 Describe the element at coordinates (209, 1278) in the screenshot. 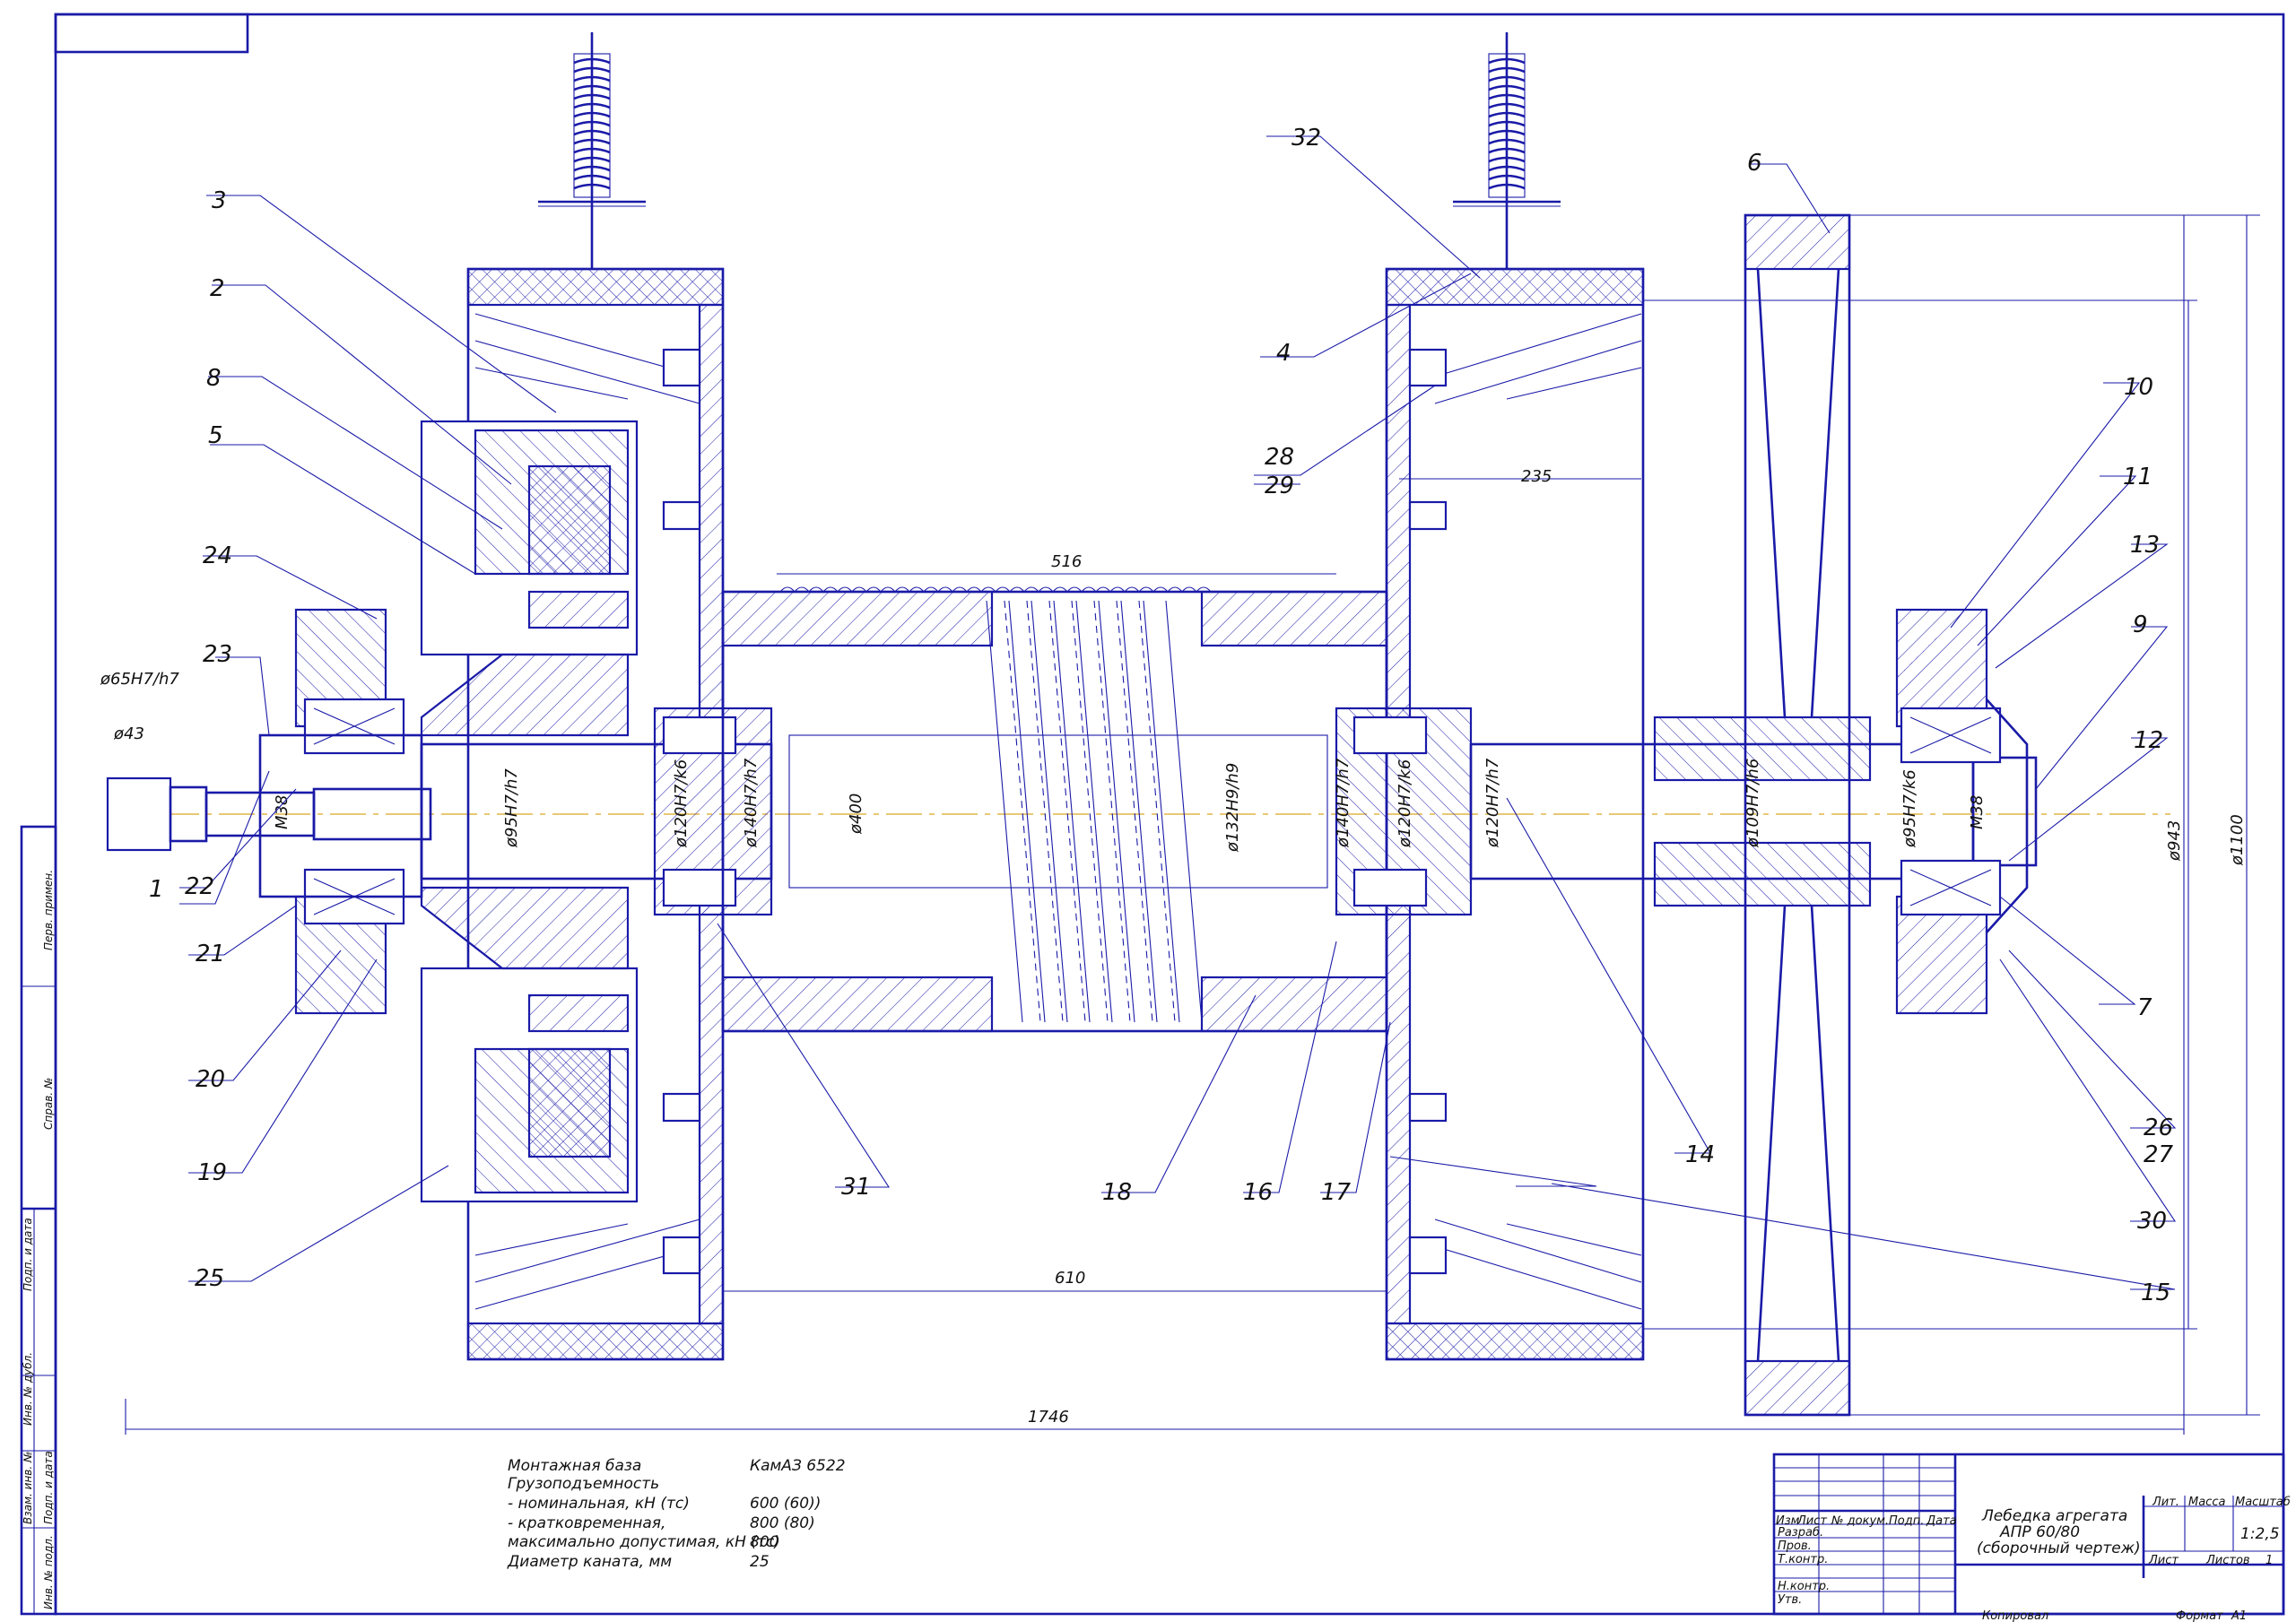

I see `part-label-25: 25` at that location.